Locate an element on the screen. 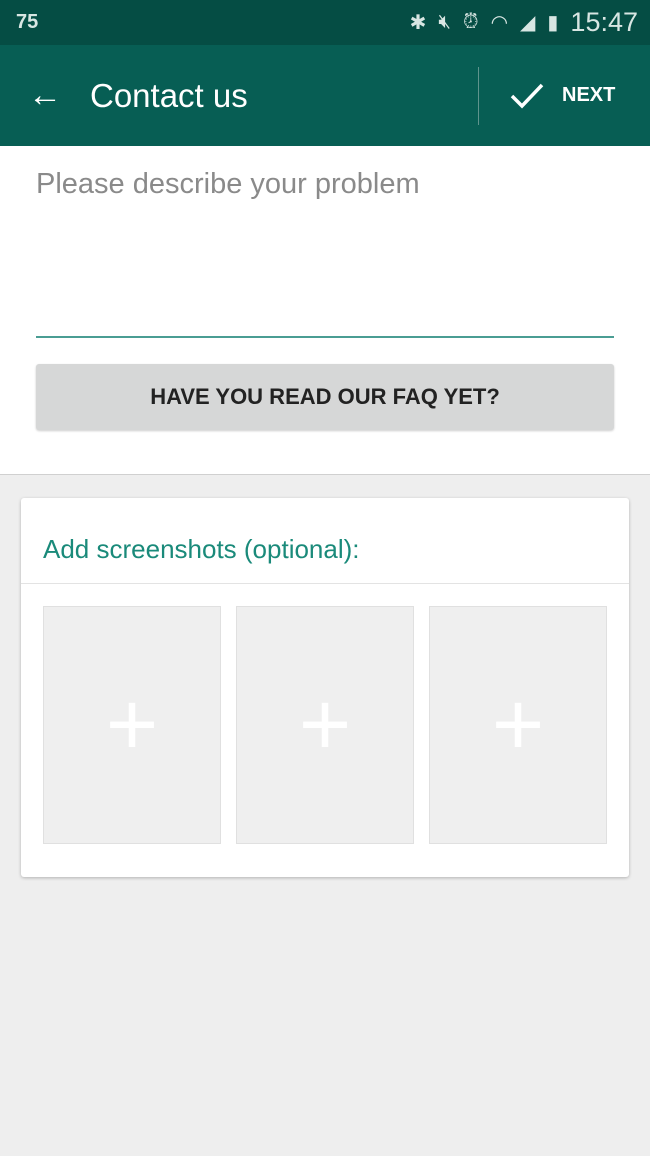 The width and height of the screenshot is (650, 1156). next-label: NEXT is located at coordinates (589, 95).